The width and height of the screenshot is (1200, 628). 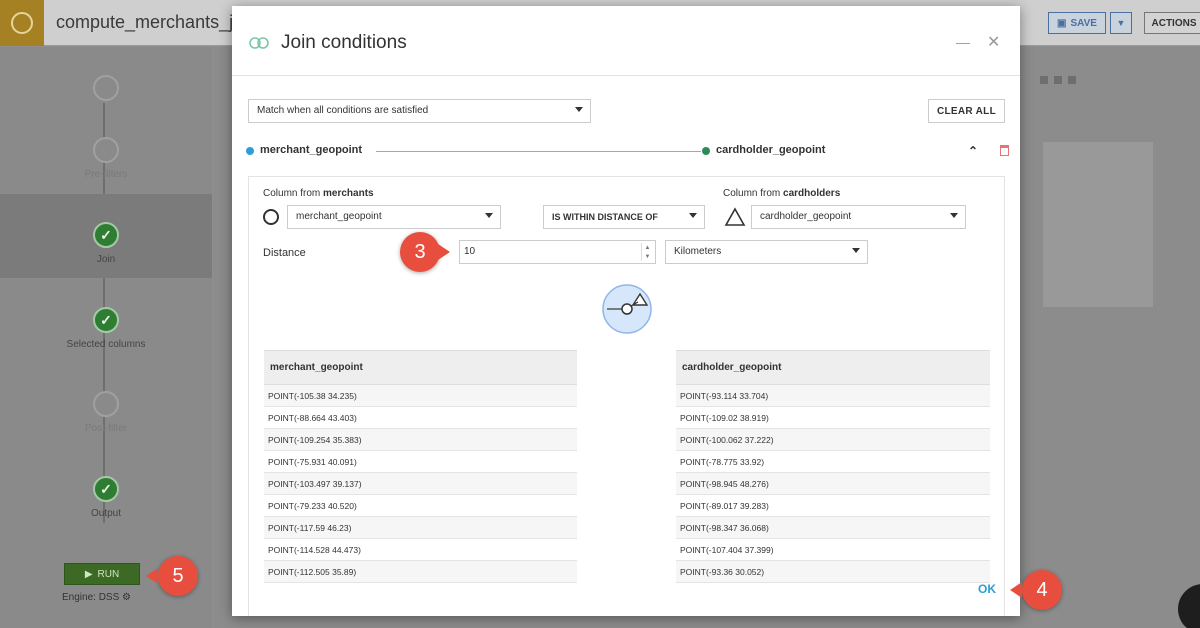 I want to click on run-button: ▶ RUN, so click(x=102, y=574).